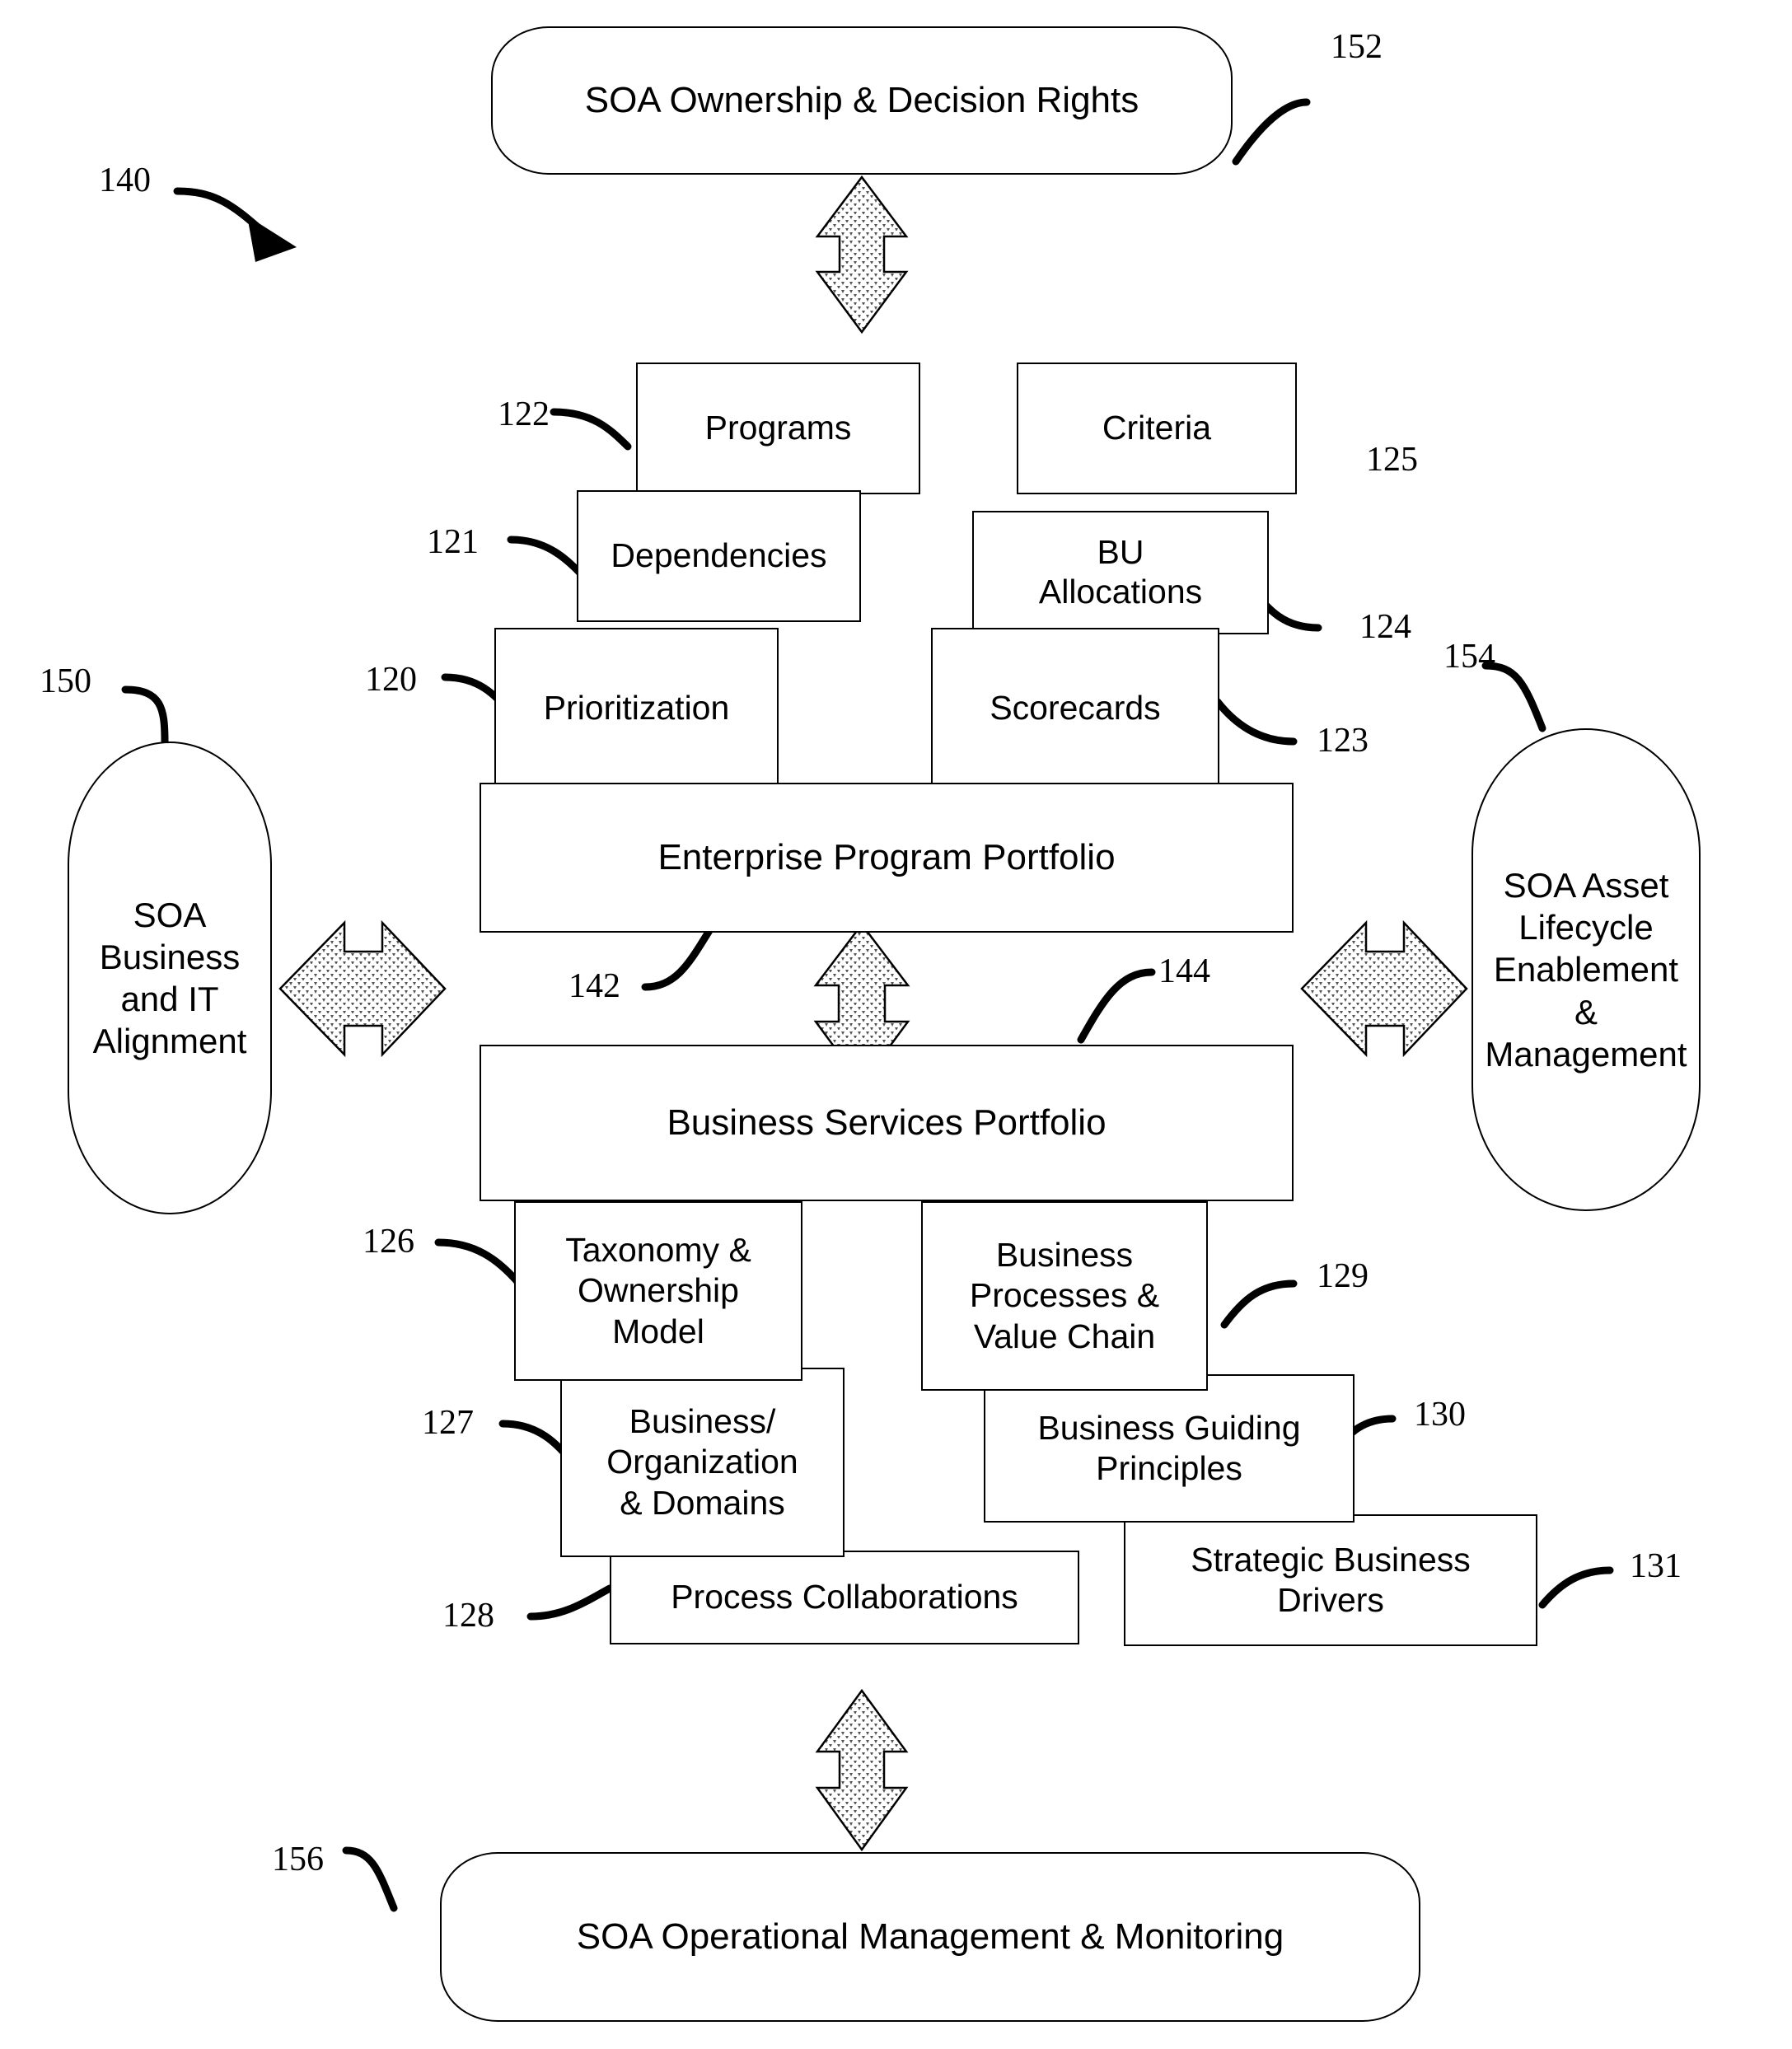 The image size is (1792, 2049). Describe the element at coordinates (1385, 627) in the screenshot. I see `ref-124: 124` at that location.